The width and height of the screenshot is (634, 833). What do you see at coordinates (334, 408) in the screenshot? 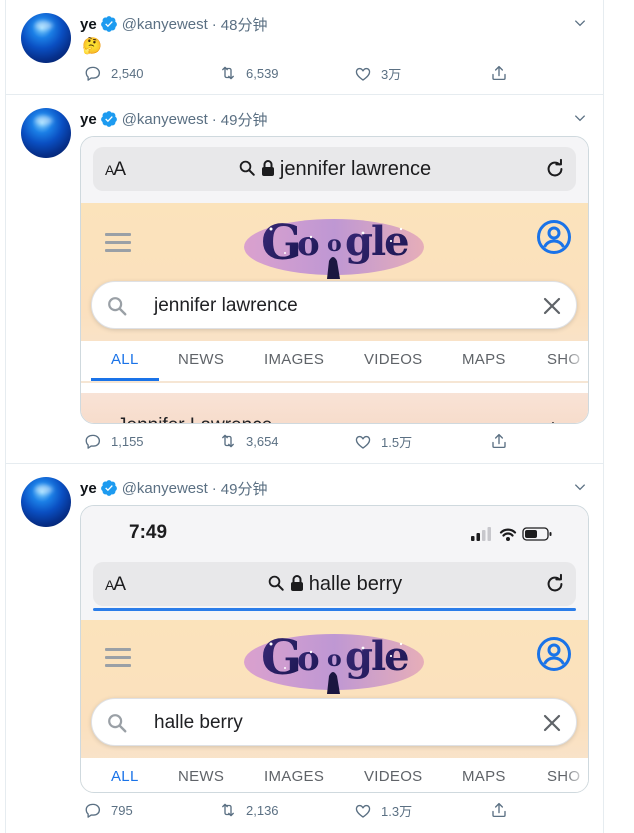
I see `result-preview: Jennifer Lawrence ⋮` at bounding box center [334, 408].